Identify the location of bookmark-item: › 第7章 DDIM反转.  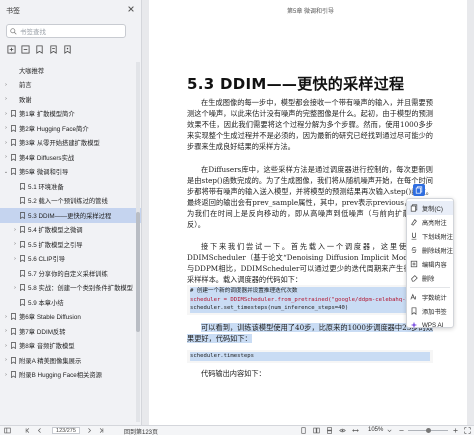
(70, 331).